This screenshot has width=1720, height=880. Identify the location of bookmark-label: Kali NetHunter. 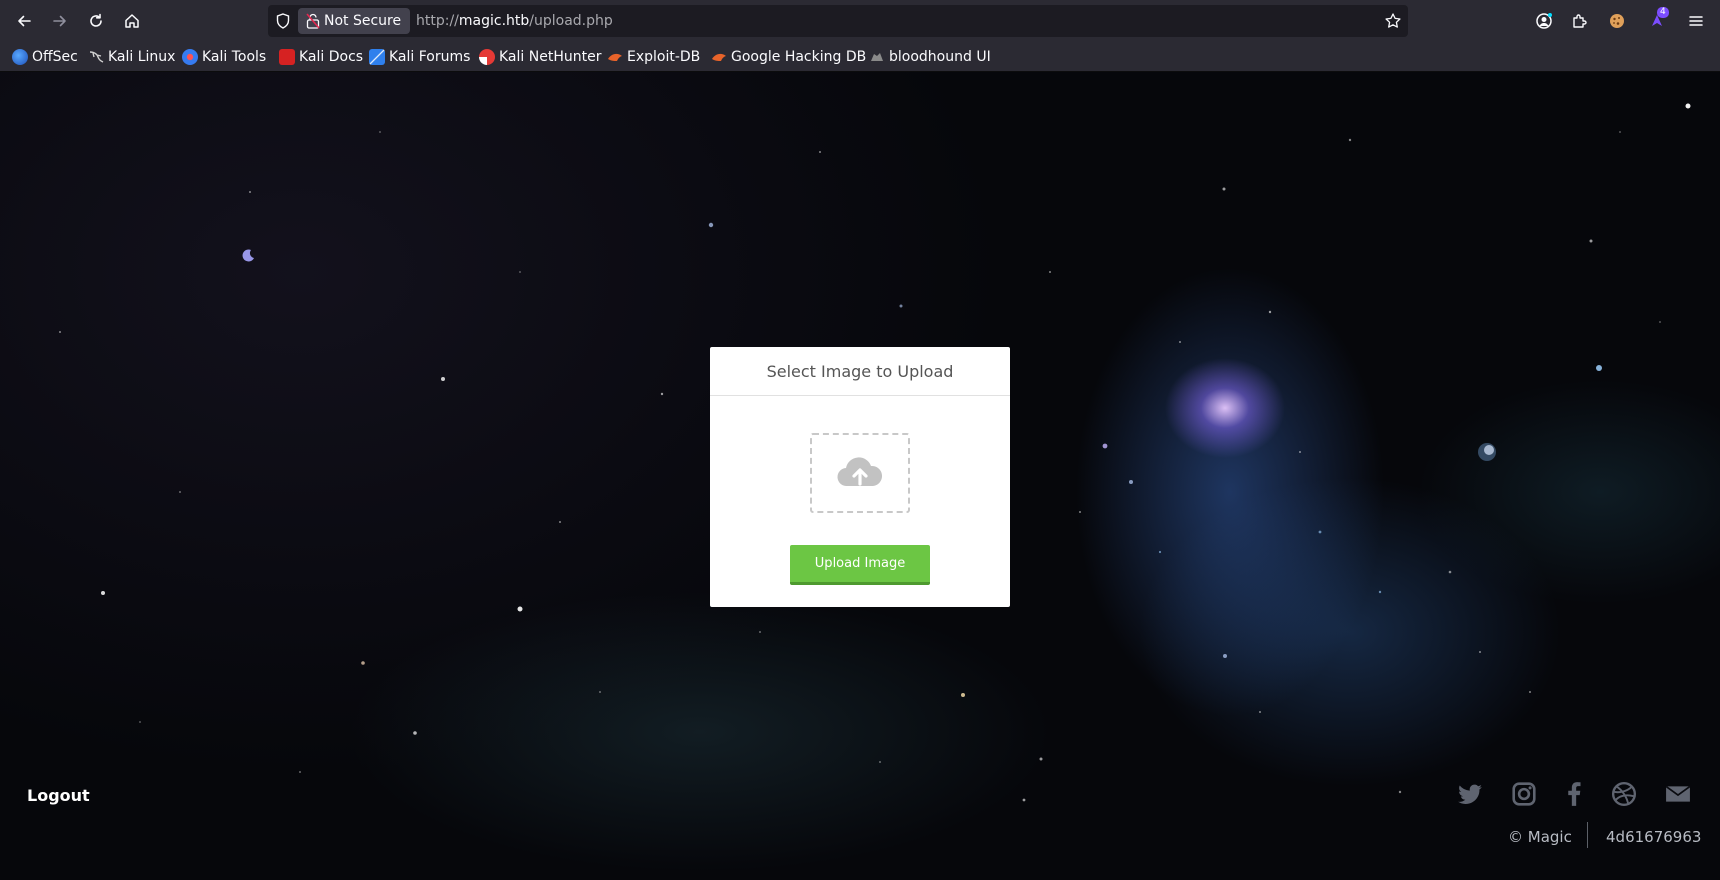
(550, 57).